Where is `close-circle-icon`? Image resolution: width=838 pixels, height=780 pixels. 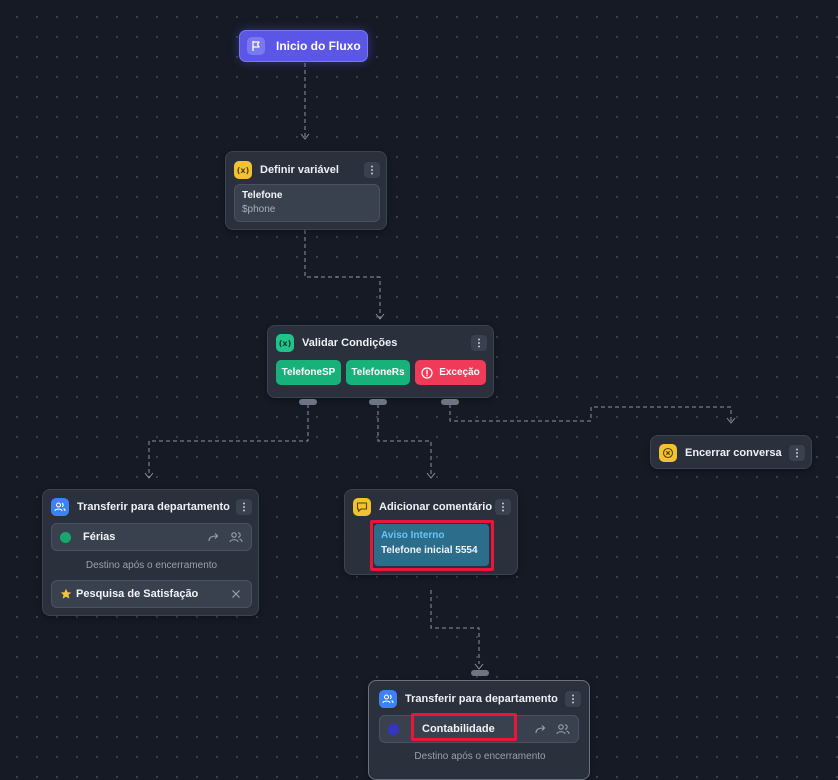
close-circle-icon is located at coordinates (668, 453).